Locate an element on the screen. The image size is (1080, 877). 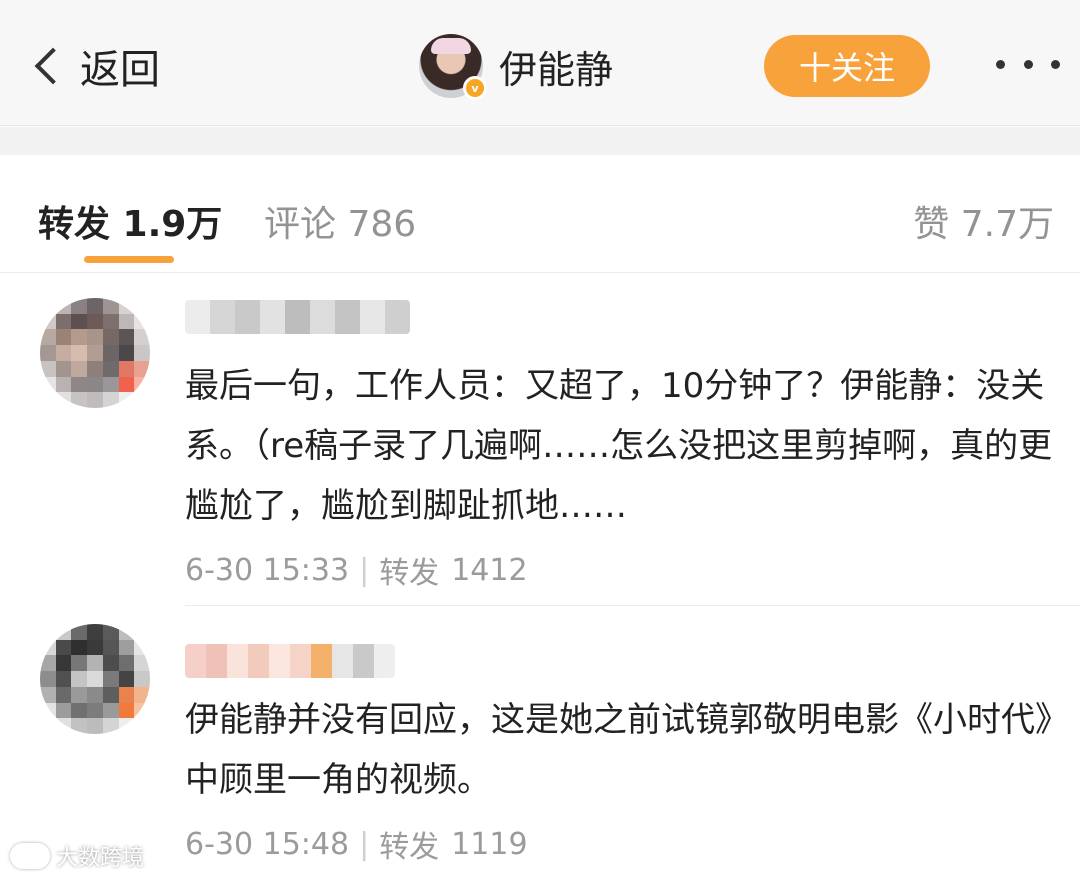
avatar: v is located at coordinates (453, 67).